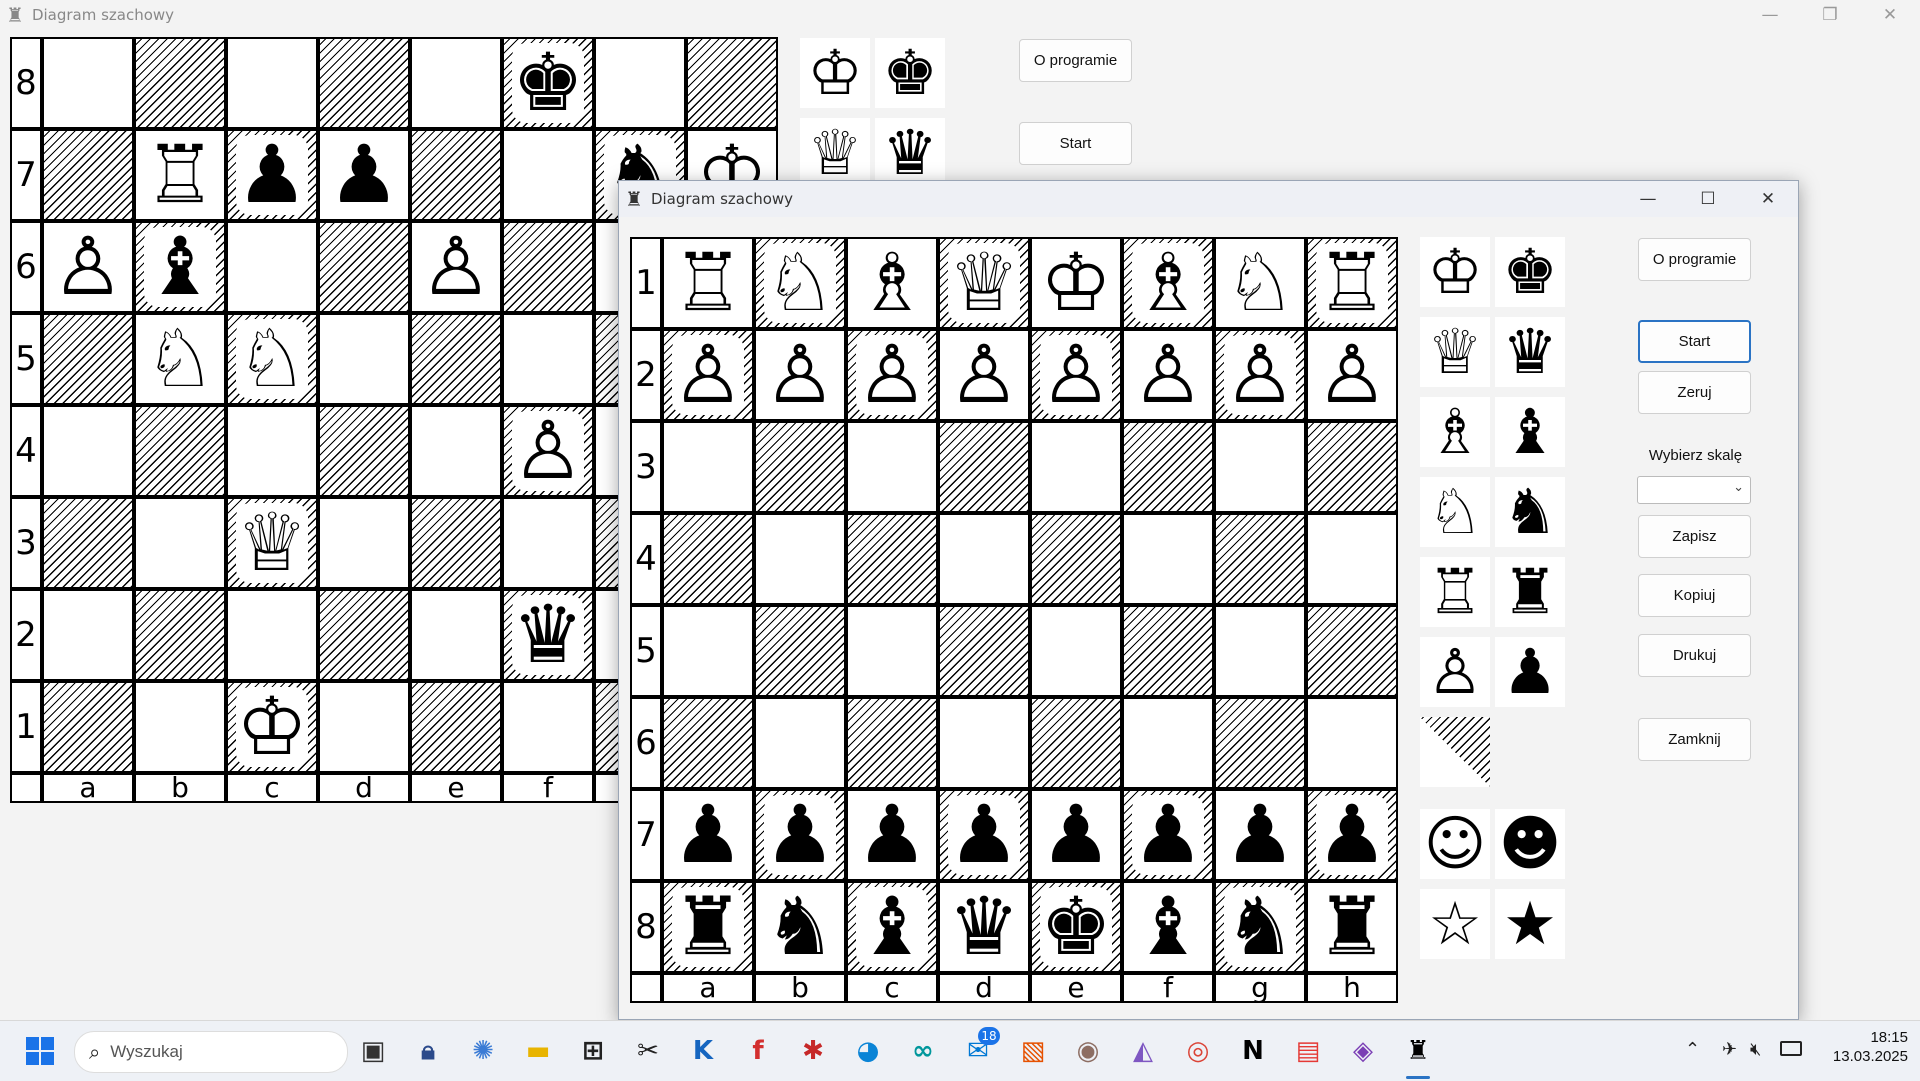 The width and height of the screenshot is (1920, 1081). I want to click on clock: 18:15 13.03.2025, so click(1858, 1047).